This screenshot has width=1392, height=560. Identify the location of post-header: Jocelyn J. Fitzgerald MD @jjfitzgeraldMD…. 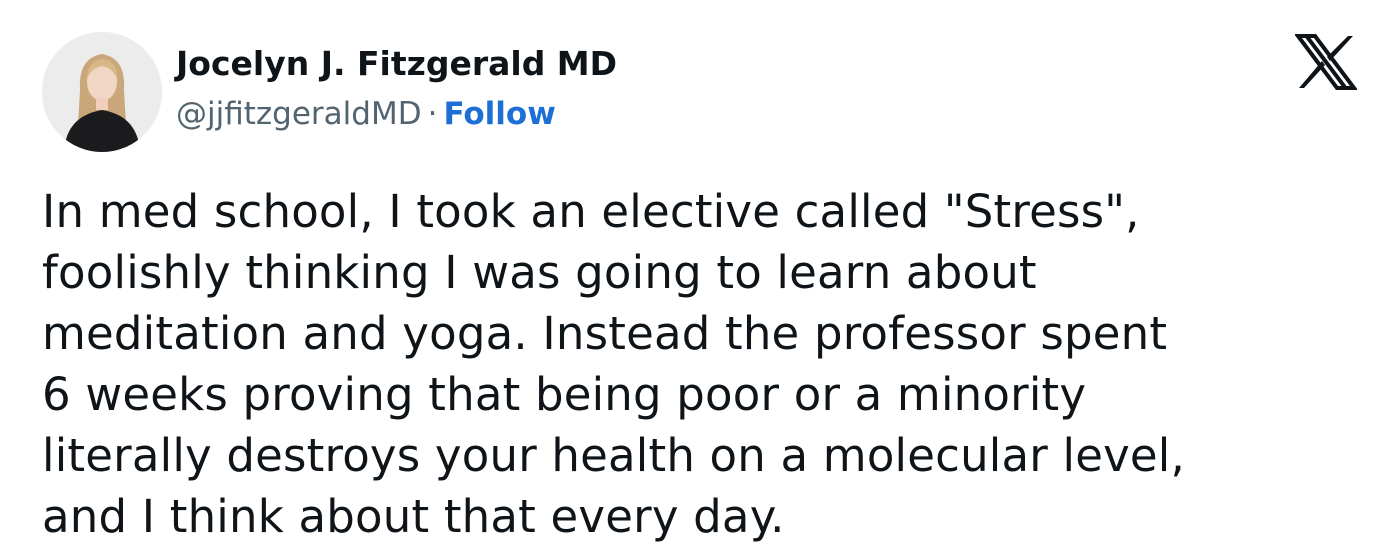
(396, 88).